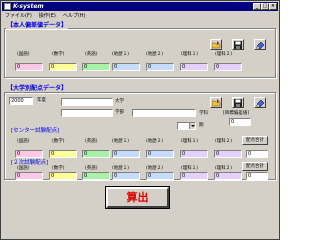  What do you see at coordinates (58, 141) in the screenshot?
I see `center-label-1: (数学)` at bounding box center [58, 141].